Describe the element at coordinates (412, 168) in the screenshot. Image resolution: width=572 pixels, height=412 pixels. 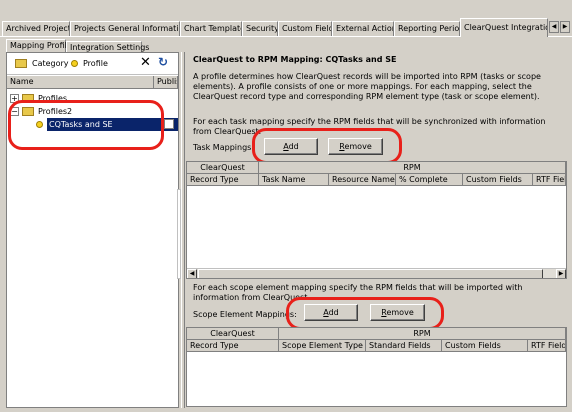
I see `task-group-rpm: RPM` at that location.